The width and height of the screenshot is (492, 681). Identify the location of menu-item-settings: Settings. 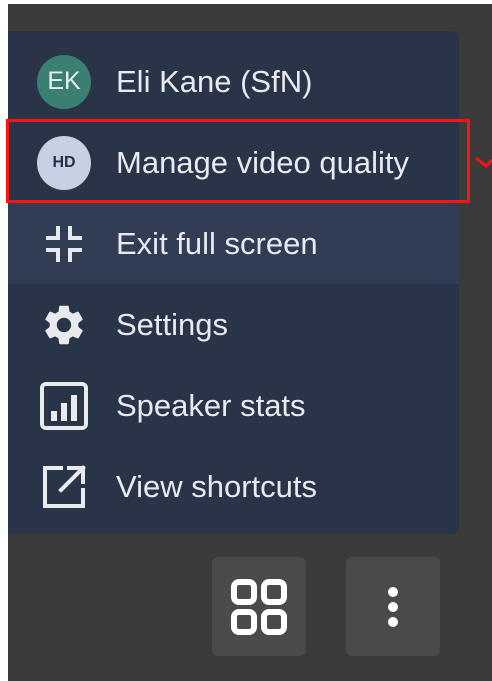
(233, 324).